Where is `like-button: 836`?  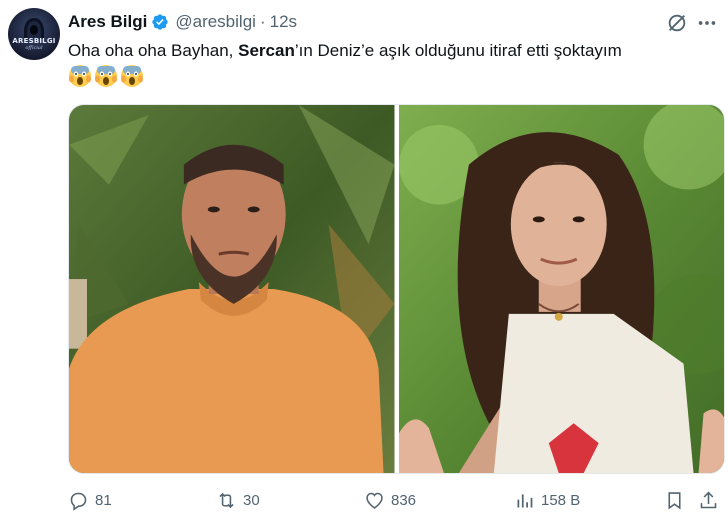
like-button: 836 is located at coordinates (390, 500).